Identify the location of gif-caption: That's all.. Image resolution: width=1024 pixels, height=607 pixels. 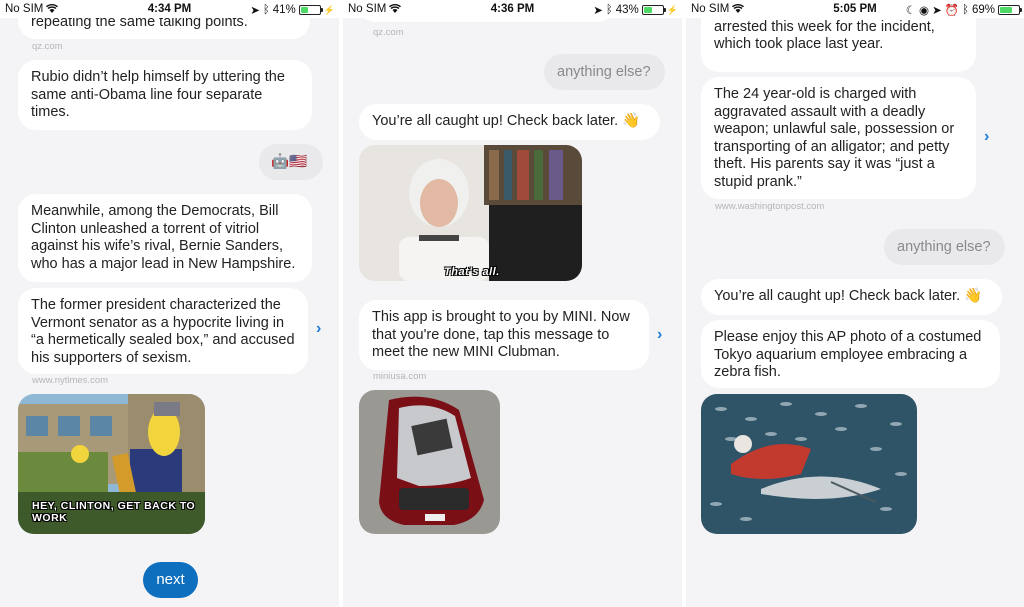
(472, 272).